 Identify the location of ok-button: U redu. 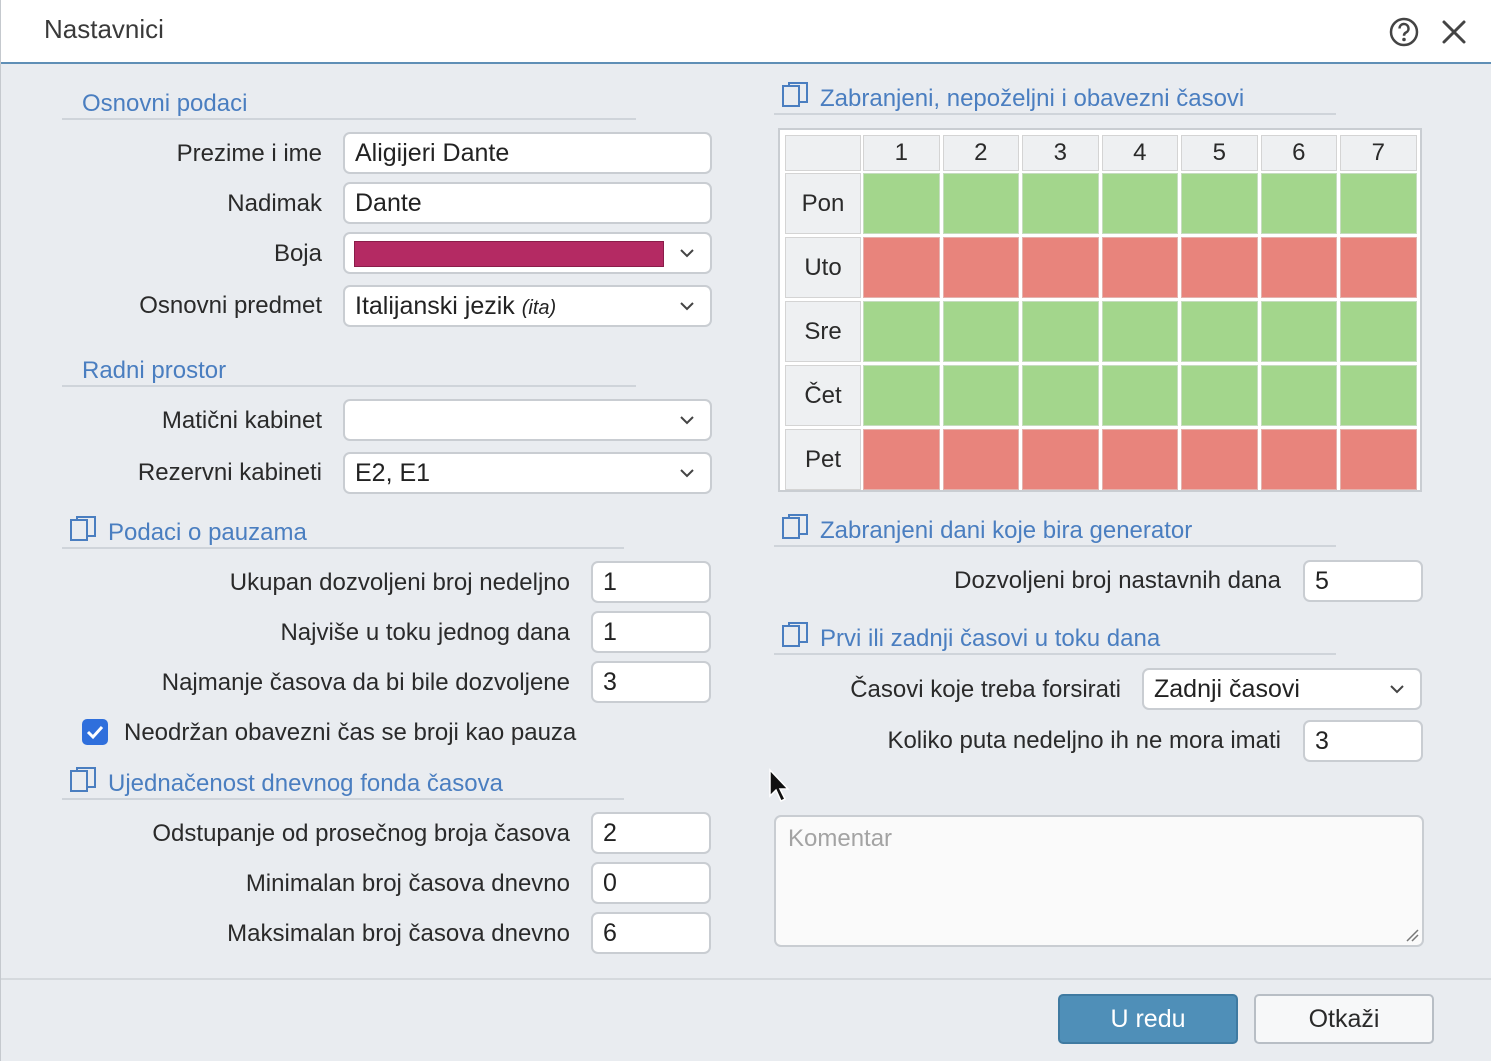
(1148, 1019).